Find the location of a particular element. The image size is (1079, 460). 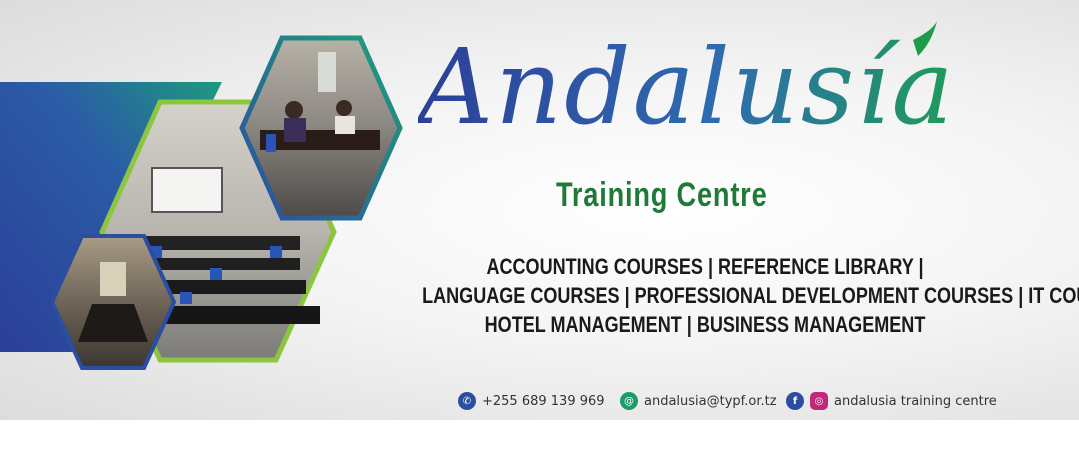

instagram-icon: ◎ is located at coordinates (819, 401).